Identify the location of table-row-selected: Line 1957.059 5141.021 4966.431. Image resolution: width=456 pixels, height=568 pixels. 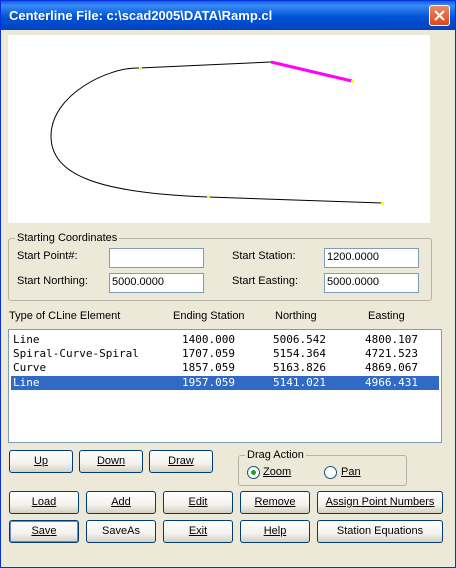
(225, 383).